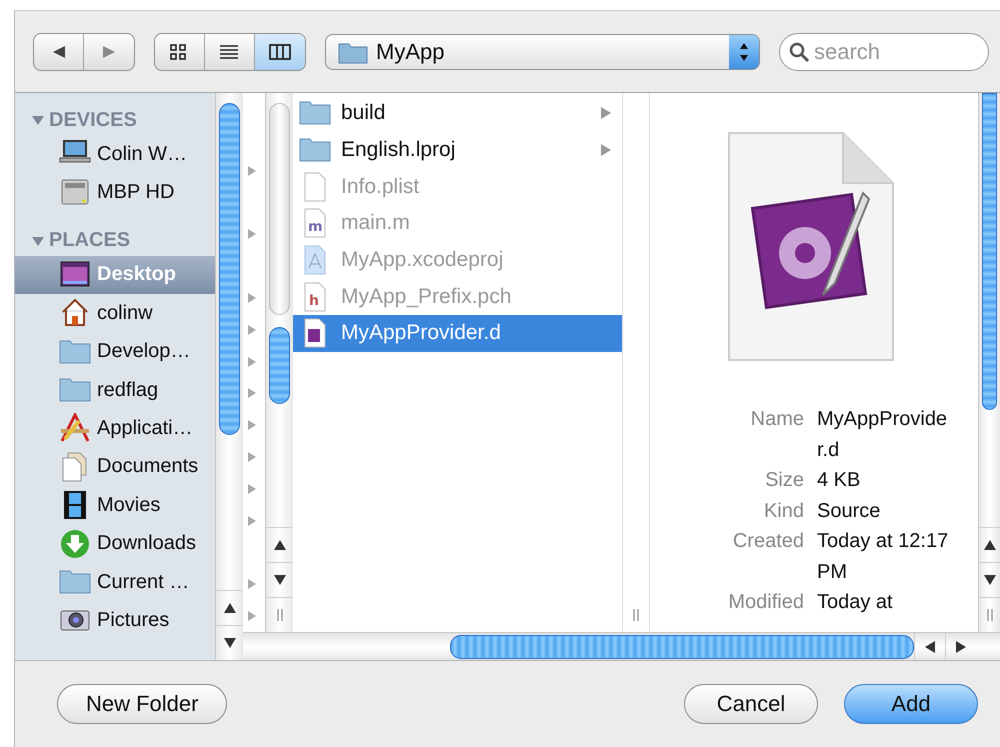  Describe the element at coordinates (811, 246) in the screenshot. I see `document-icon` at that location.